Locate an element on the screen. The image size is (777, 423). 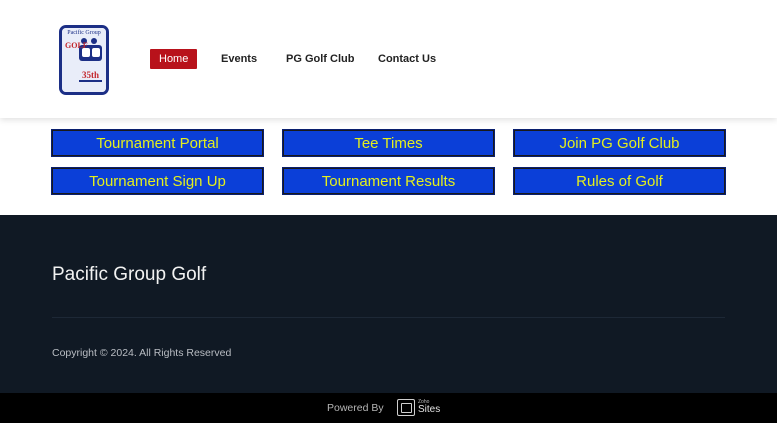
zoho-sites-icon is located at coordinates (406, 407).